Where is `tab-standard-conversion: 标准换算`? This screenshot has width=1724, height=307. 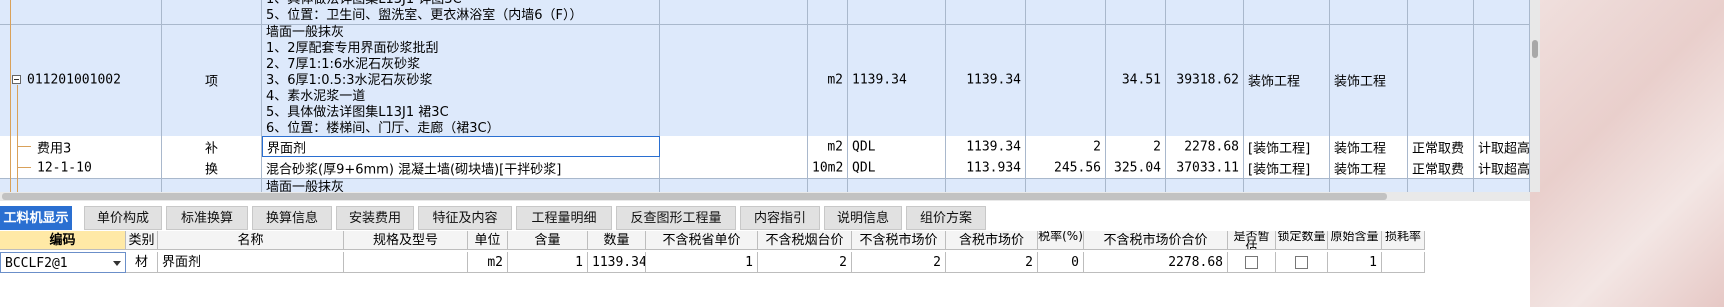
tab-standard-conversion: 标准换算 is located at coordinates (207, 218).